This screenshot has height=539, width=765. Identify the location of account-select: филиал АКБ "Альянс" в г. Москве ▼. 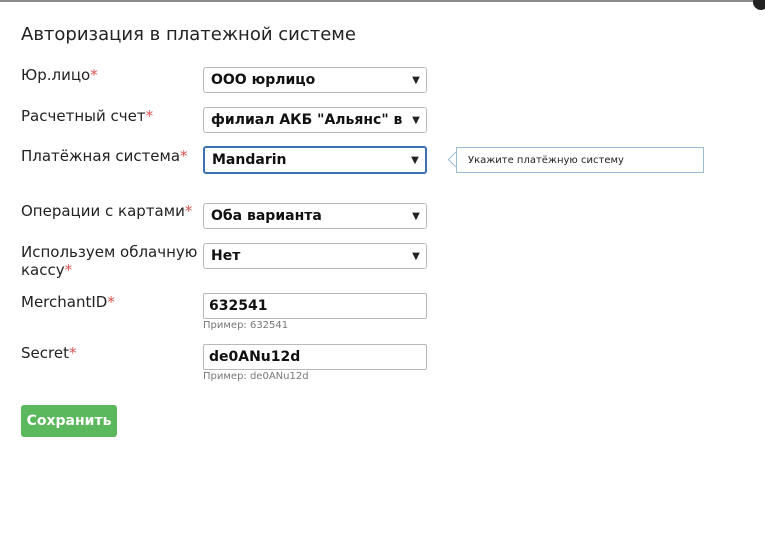
(315, 120).